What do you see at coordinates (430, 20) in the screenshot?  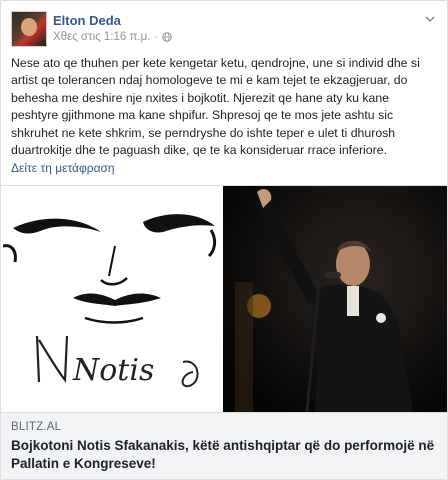 I see `chevron-down-icon` at bounding box center [430, 20].